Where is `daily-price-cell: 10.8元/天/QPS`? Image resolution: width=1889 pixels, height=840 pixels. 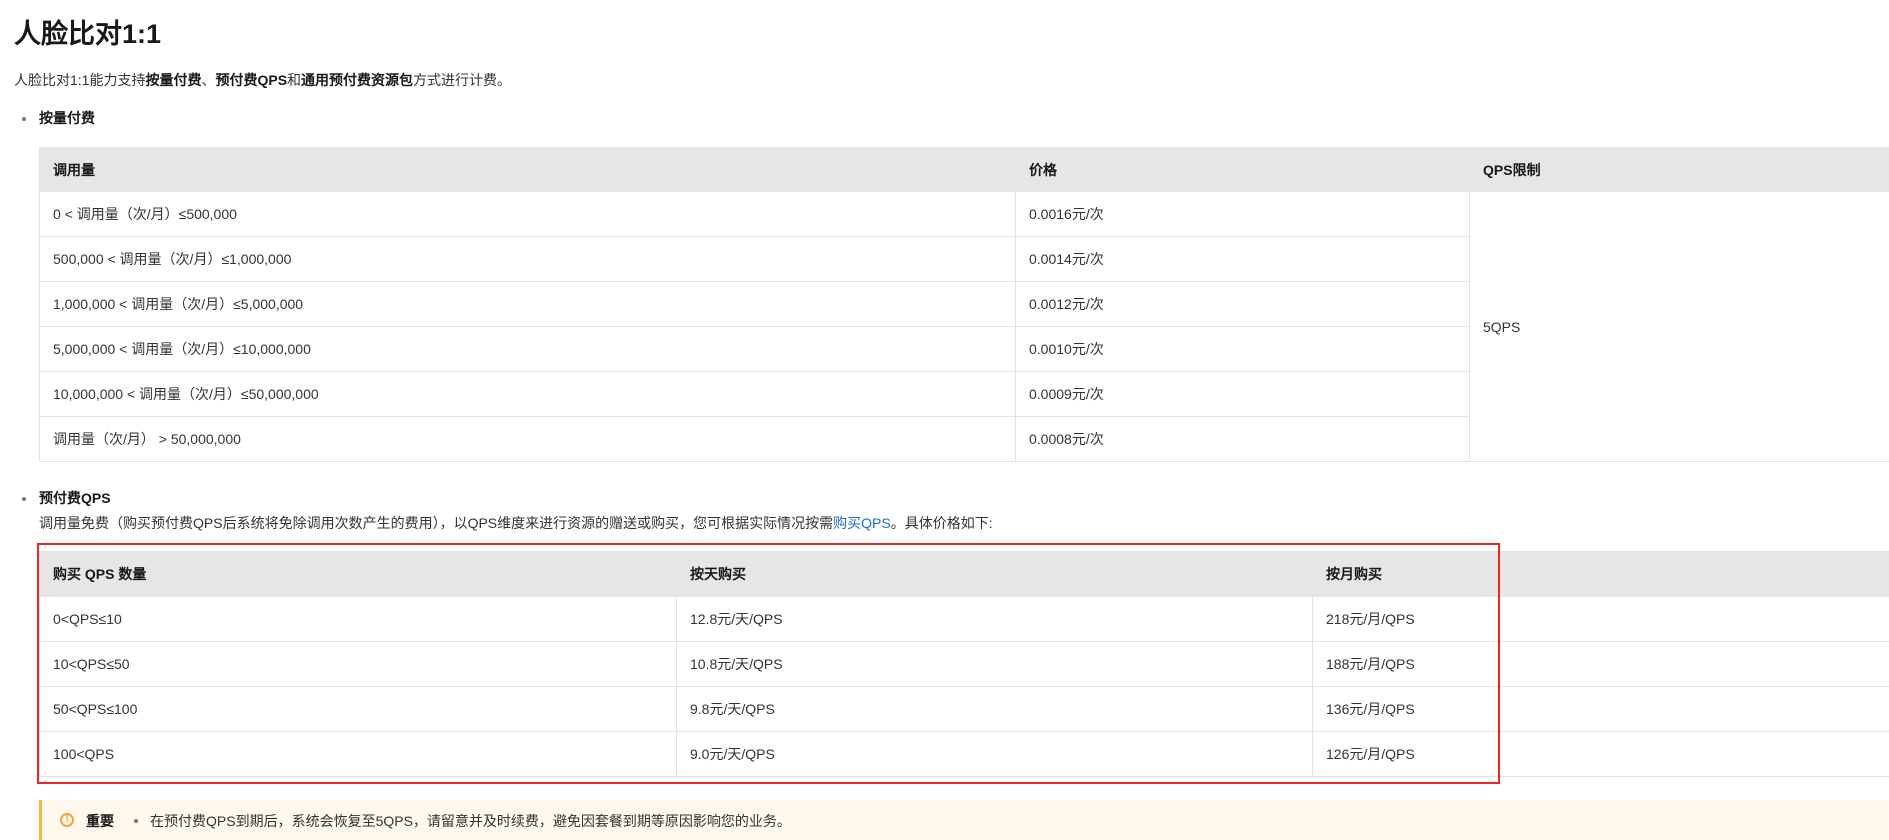
daily-price-cell: 10.8元/天/QPS is located at coordinates (995, 664).